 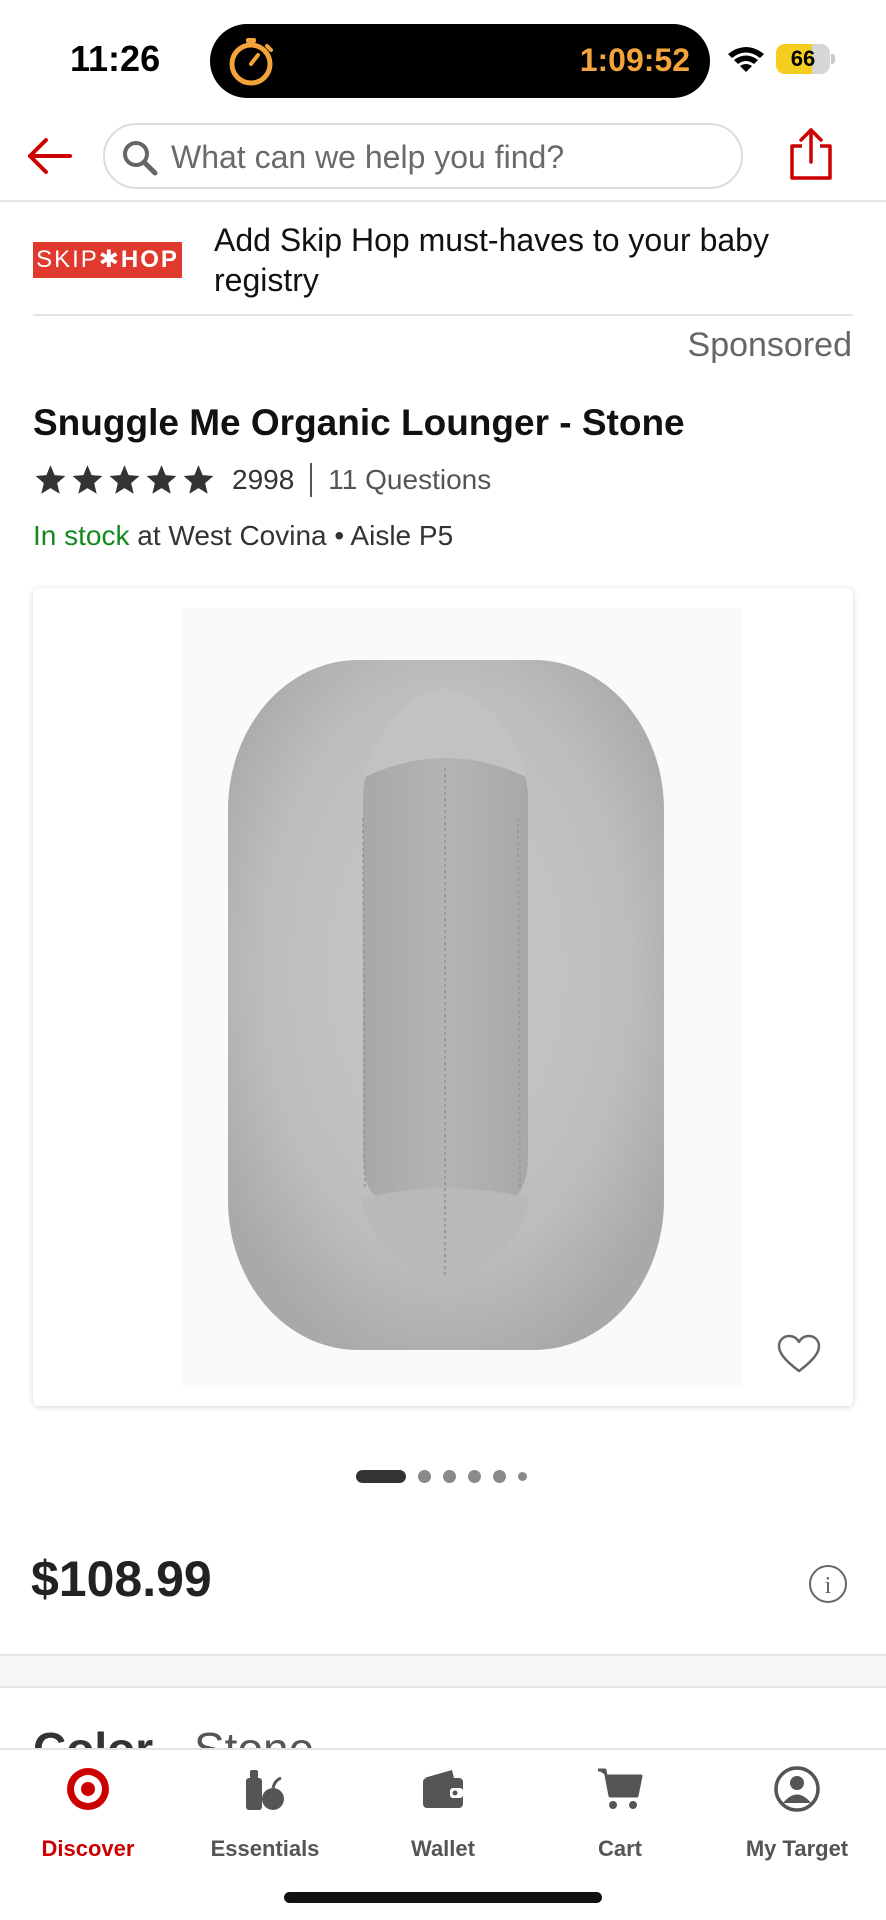 I want to click on cart-icon, so click(x=620, y=1788).